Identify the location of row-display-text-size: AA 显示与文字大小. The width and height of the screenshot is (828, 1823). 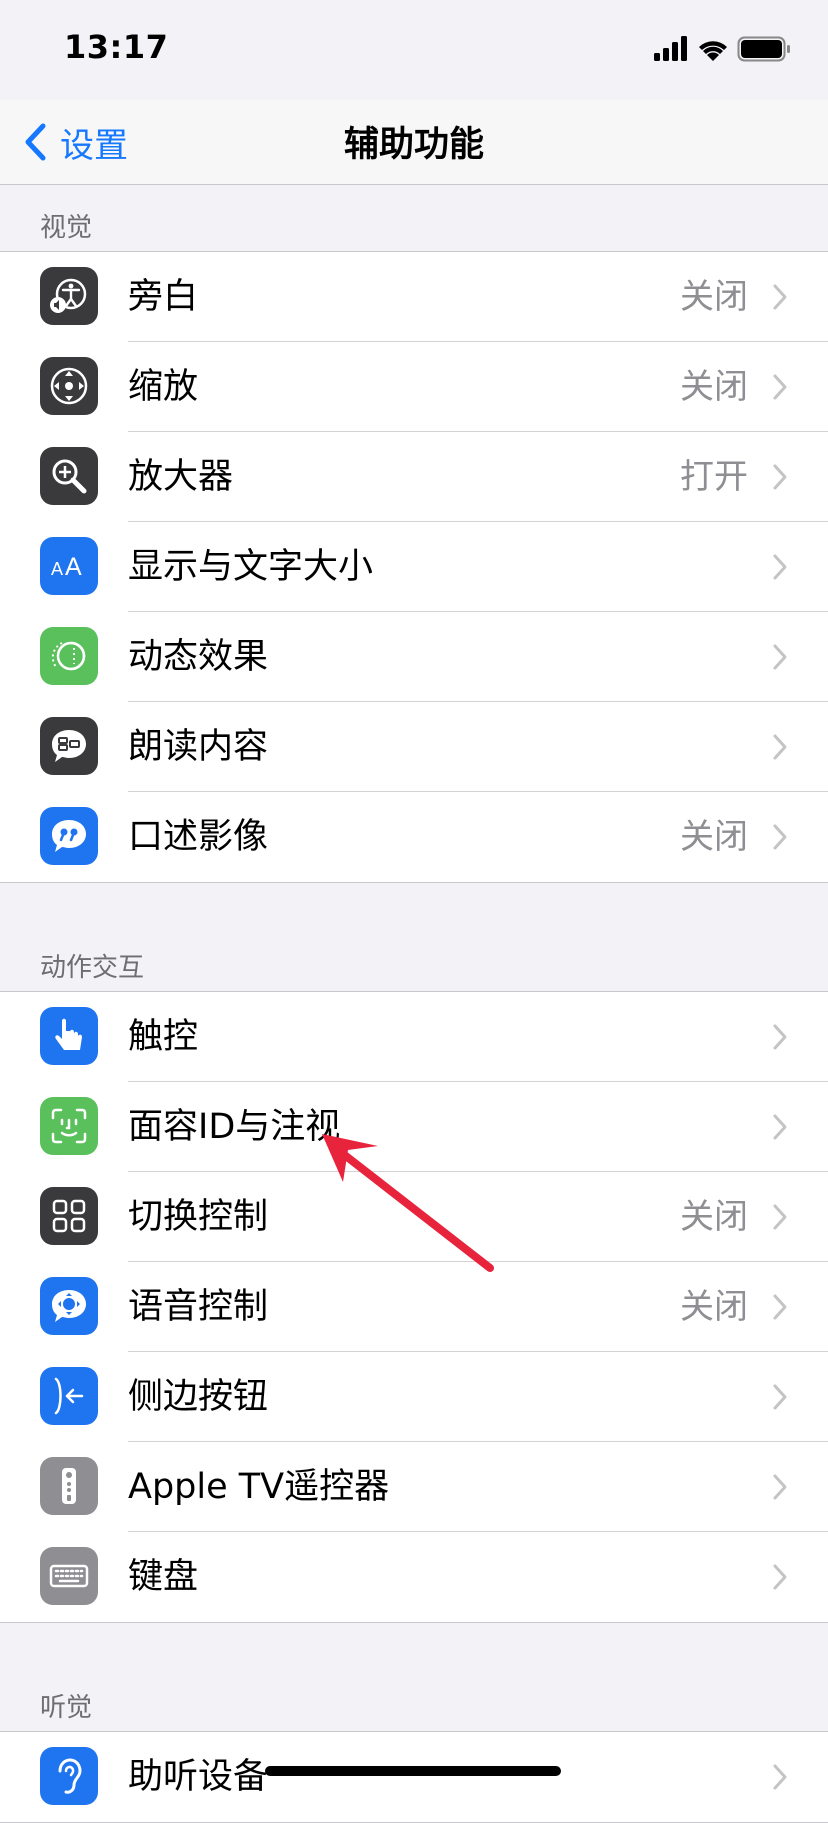
(414, 567).